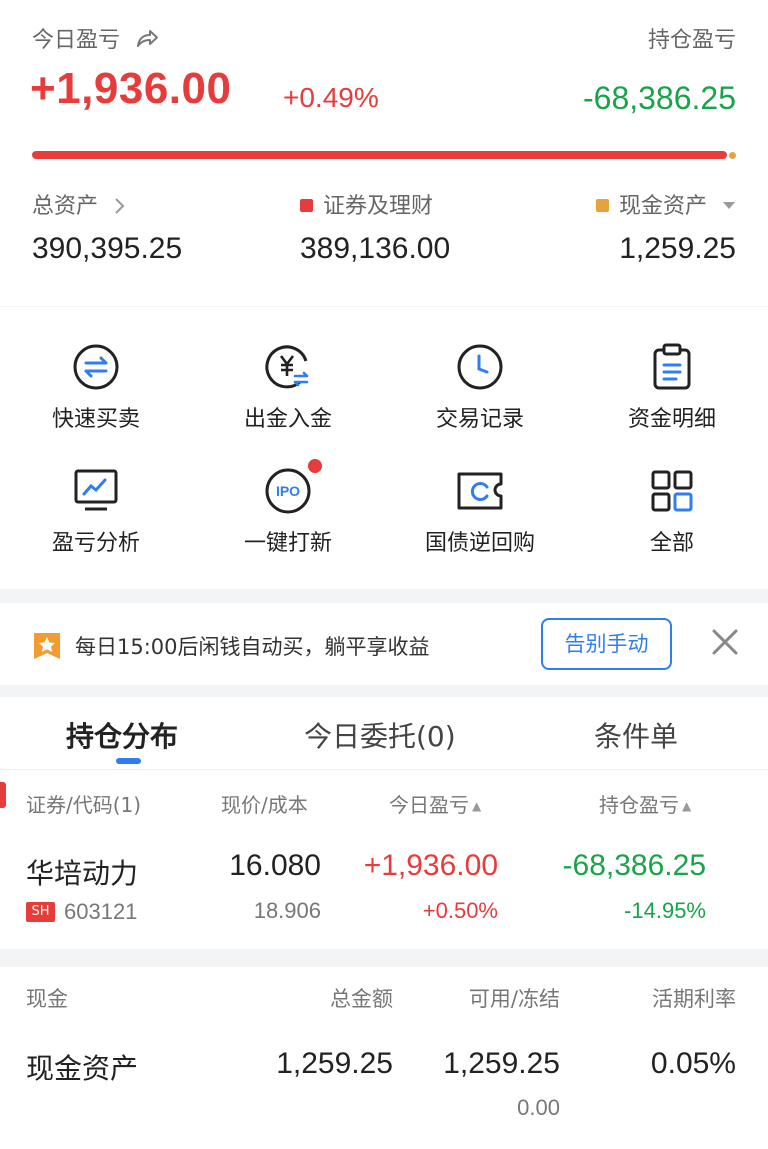 The height and width of the screenshot is (1149, 768). Describe the element at coordinates (361, 999) in the screenshot. I see `col-header-total: 总金额` at that location.